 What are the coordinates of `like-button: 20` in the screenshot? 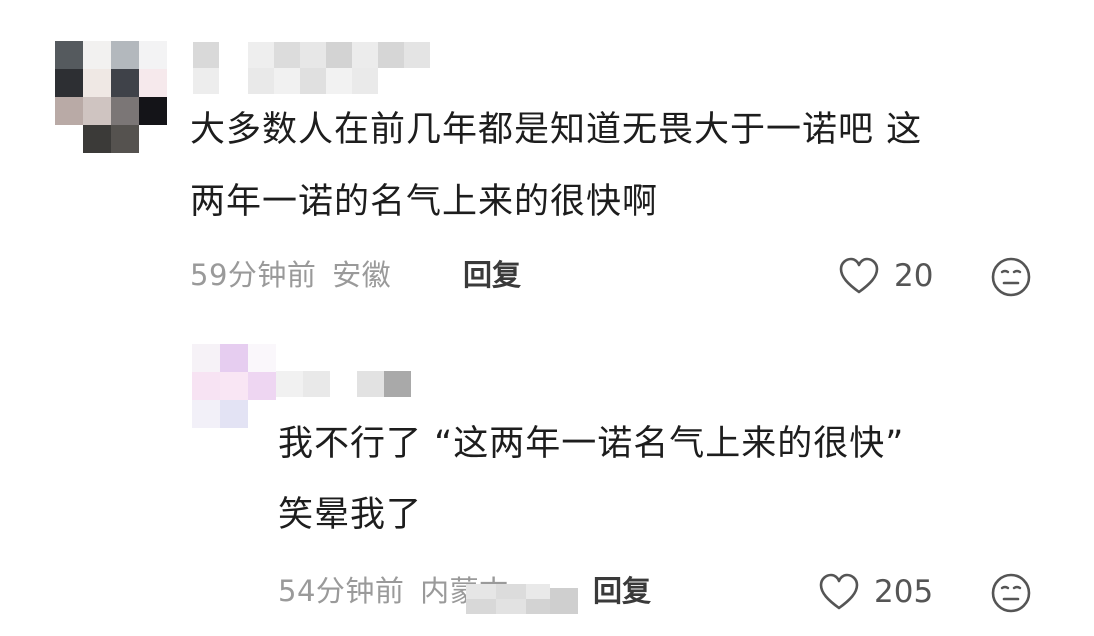 It's located at (893, 276).